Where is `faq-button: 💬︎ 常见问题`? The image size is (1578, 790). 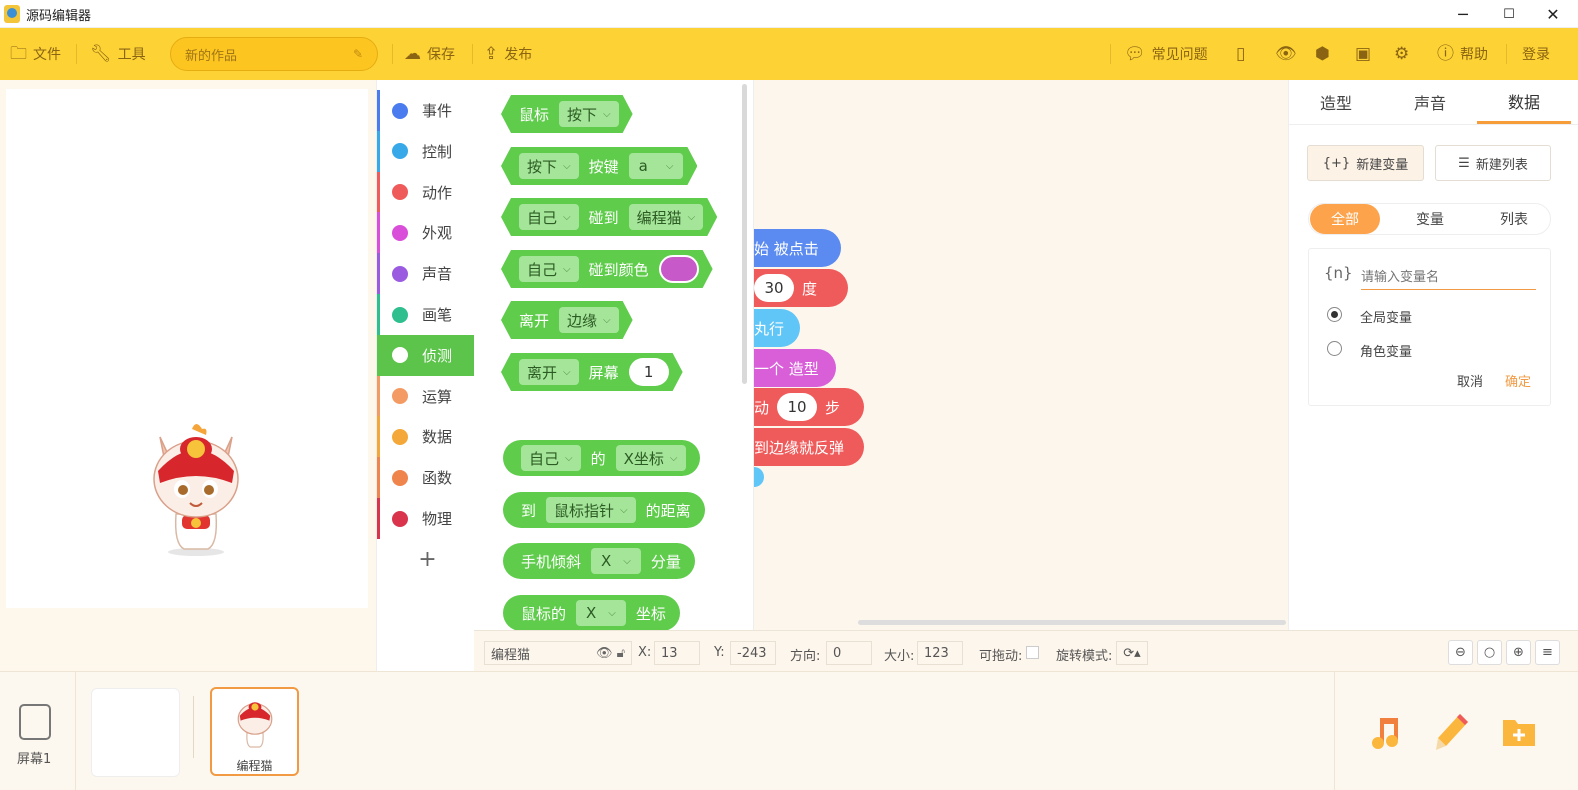
faq-button: 💬︎ 常见问题 is located at coordinates (1166, 54).